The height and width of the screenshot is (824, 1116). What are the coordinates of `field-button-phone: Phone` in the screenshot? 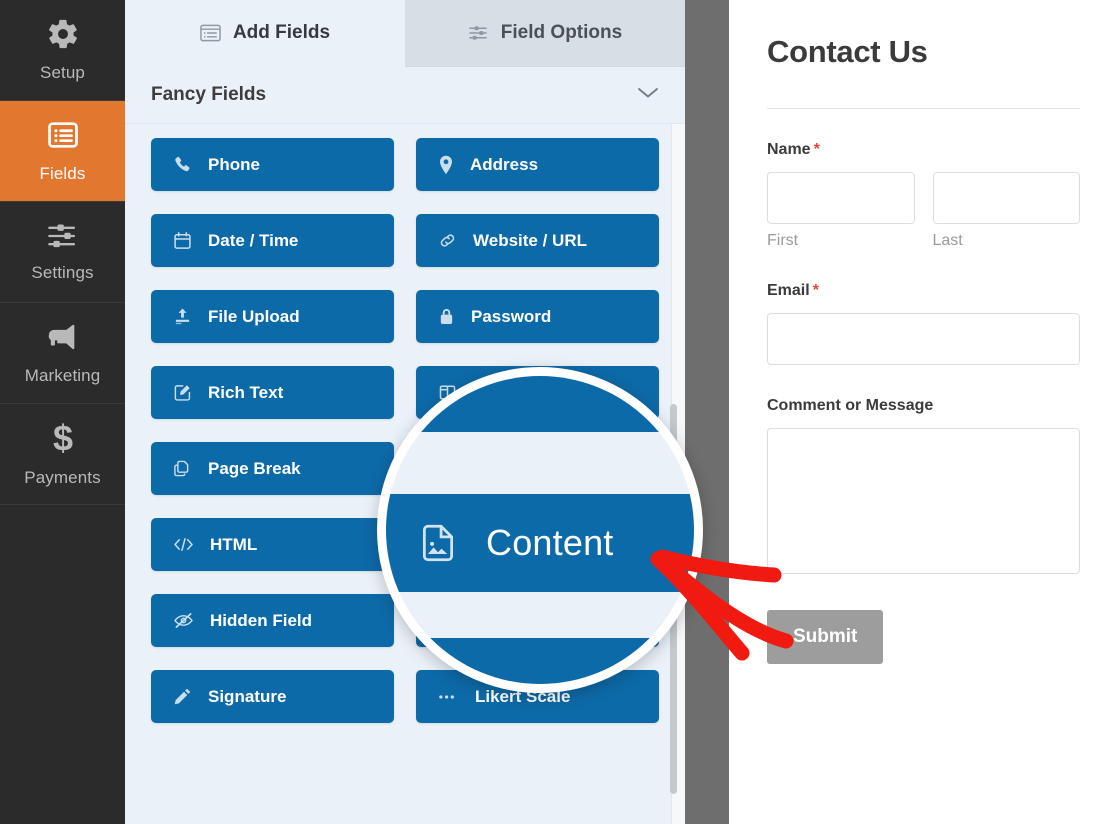 It's located at (272, 164).